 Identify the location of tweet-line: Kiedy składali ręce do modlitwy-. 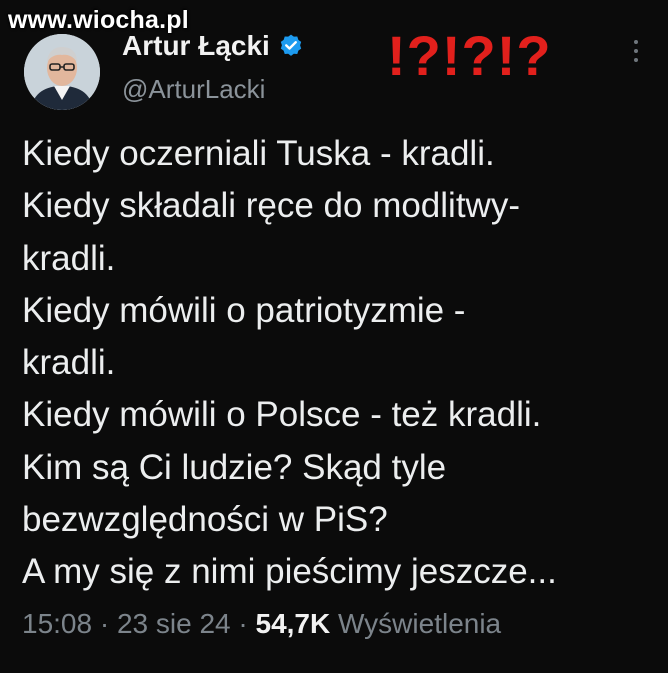
(271, 206).